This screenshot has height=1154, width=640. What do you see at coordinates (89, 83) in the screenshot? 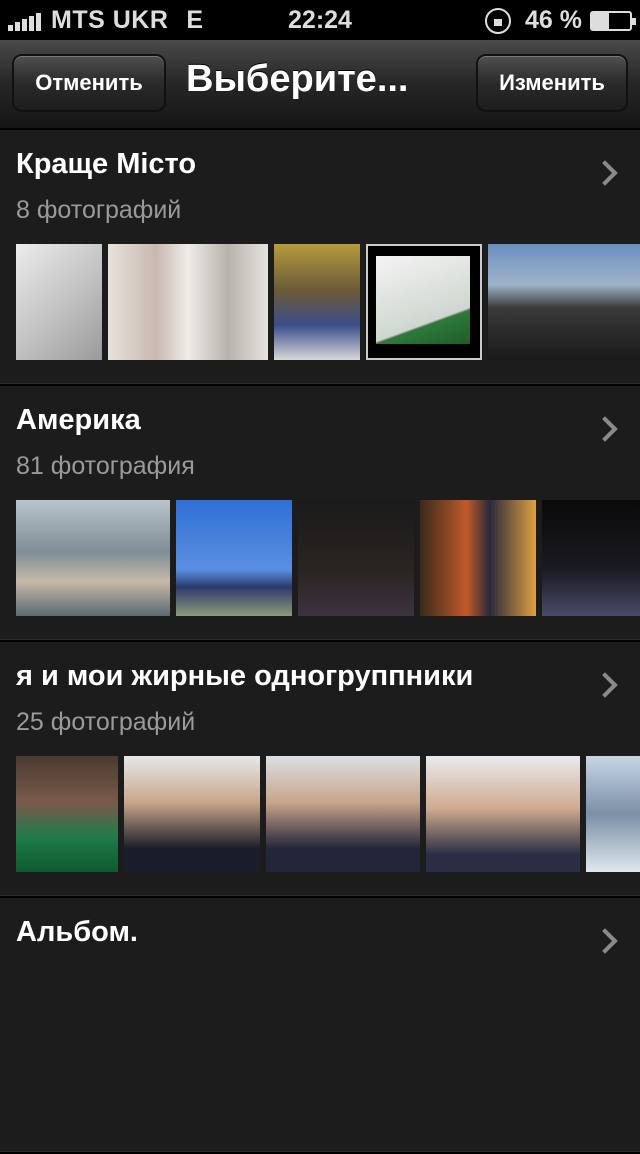
I see `cancel-button: Отменить` at bounding box center [89, 83].